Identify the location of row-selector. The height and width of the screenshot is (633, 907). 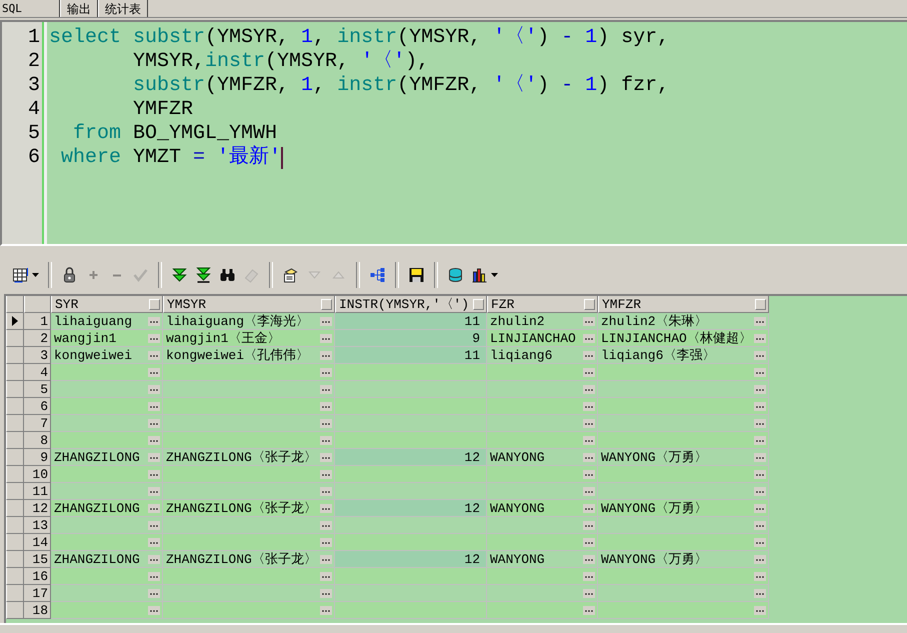
(15, 321).